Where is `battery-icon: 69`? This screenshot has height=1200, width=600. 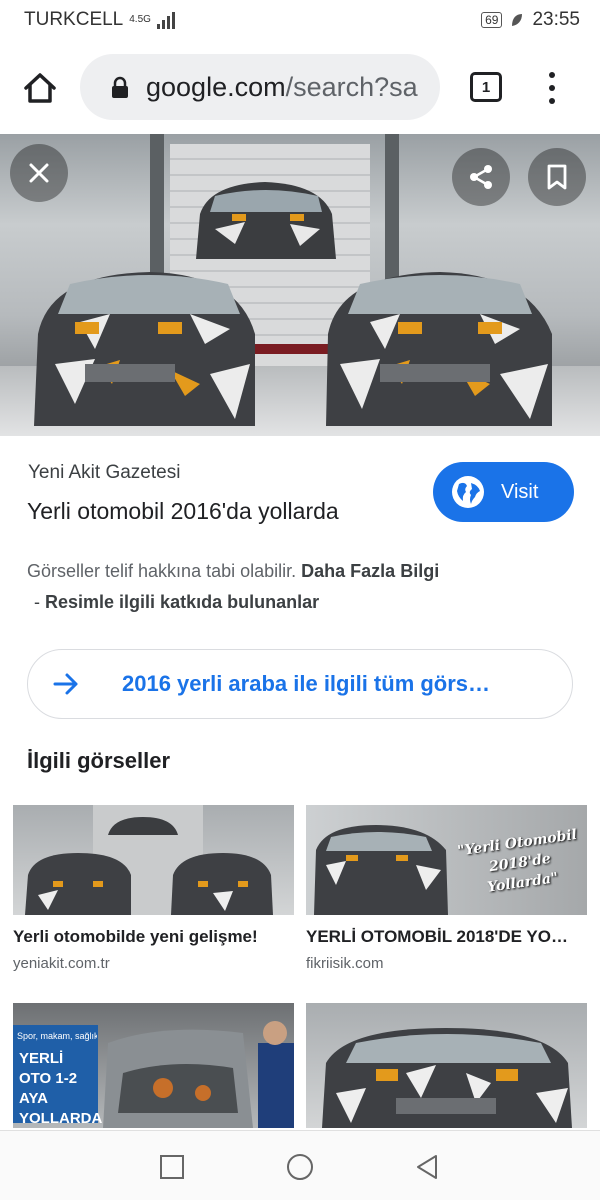
battery-icon: 69 is located at coordinates (492, 20).